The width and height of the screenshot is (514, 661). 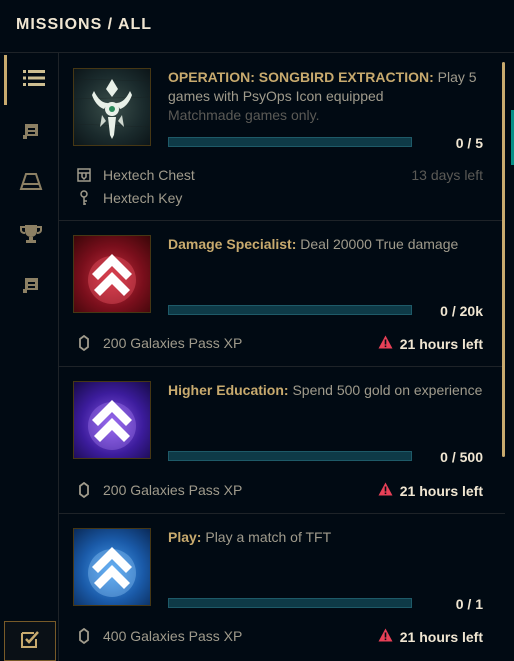 I want to click on mission-icon-damage, so click(x=112, y=274).